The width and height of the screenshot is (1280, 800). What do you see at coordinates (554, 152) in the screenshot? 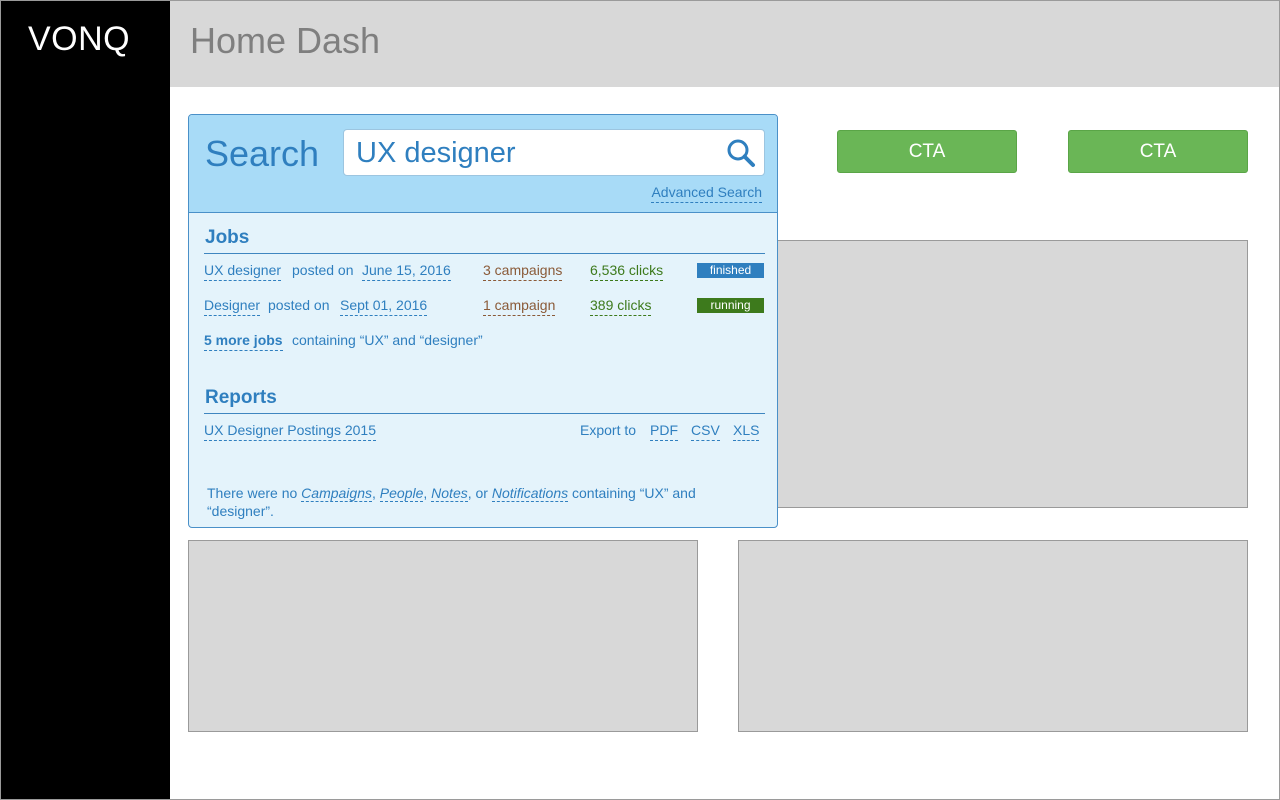
I see `search-input: UX designer` at bounding box center [554, 152].